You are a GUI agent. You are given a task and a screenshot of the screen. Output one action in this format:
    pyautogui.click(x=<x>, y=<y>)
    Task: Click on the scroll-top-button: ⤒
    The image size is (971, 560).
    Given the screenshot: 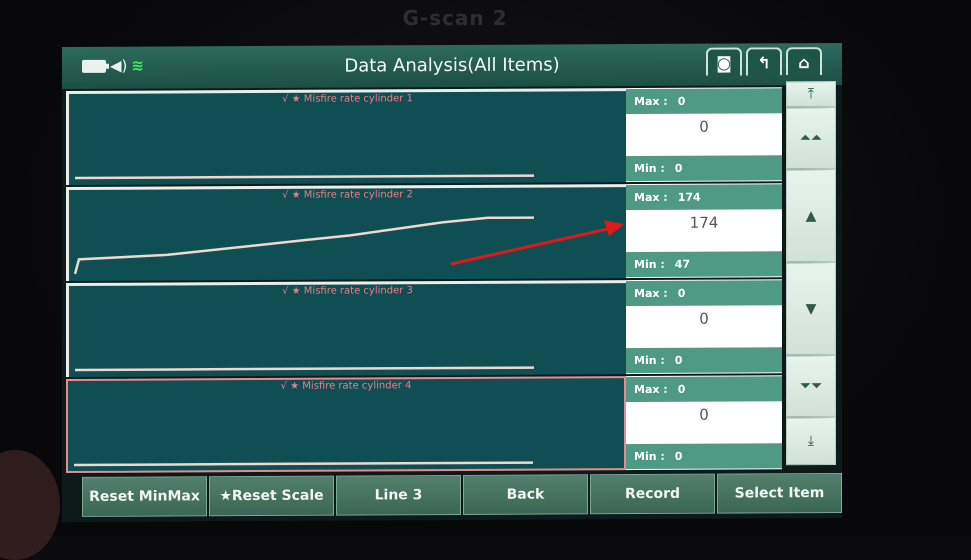 What is the action you would take?
    pyautogui.click(x=811, y=94)
    